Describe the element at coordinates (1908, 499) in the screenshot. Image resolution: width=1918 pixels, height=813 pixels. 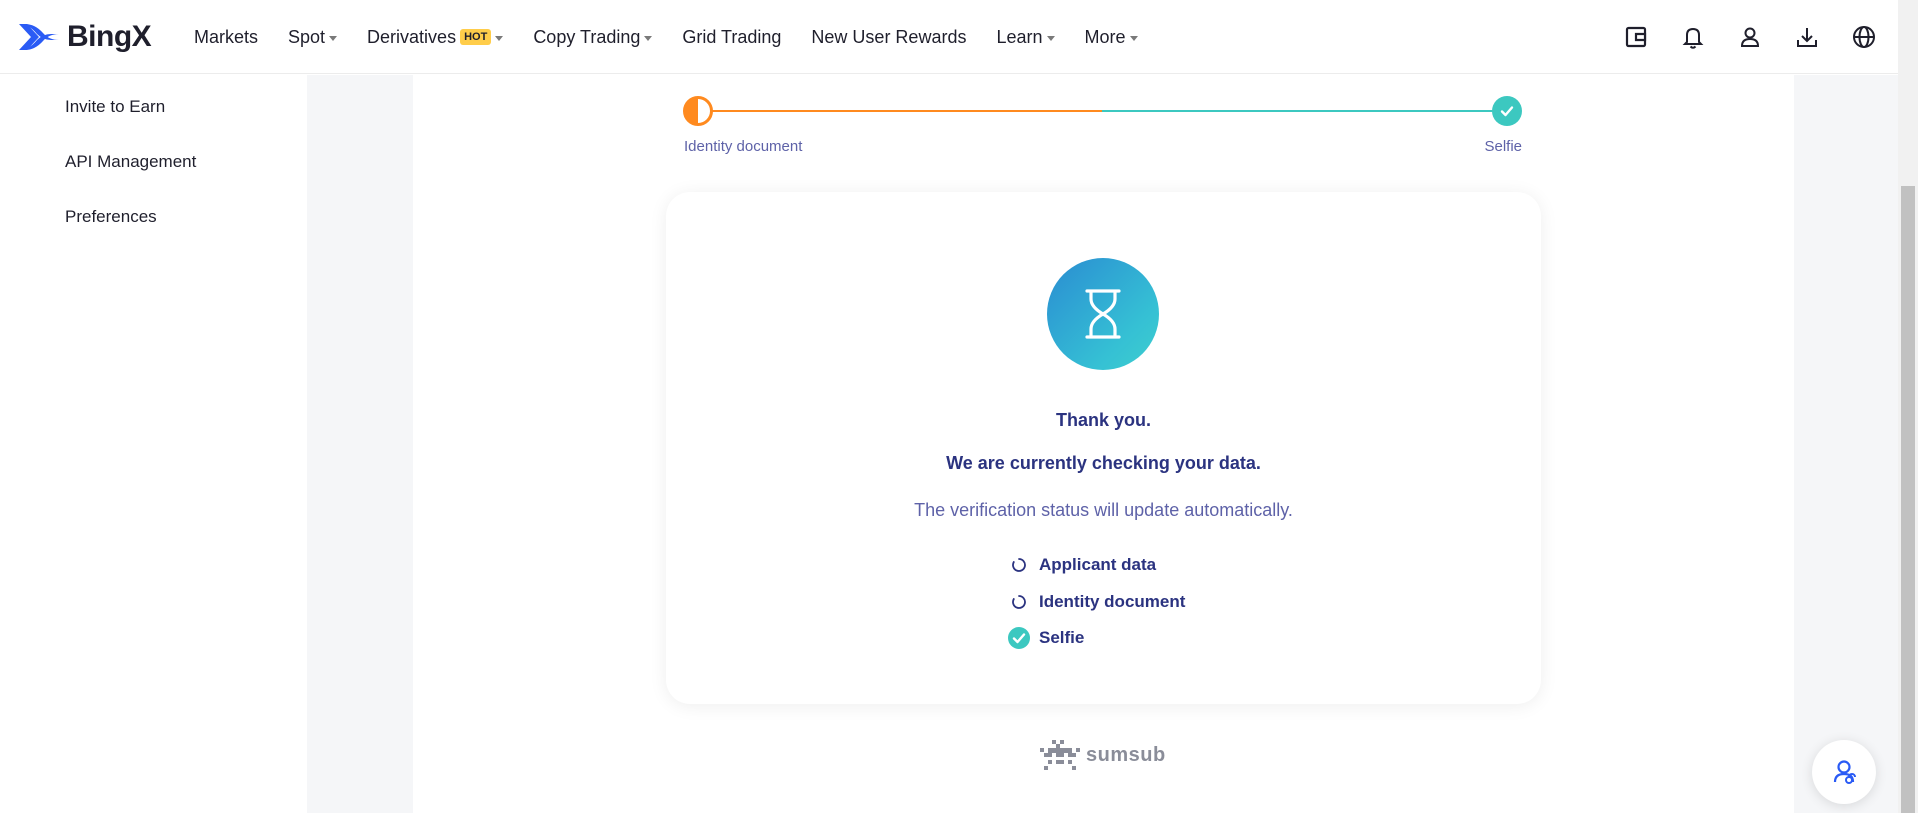
I see `page-scrollbar-thumb` at that location.